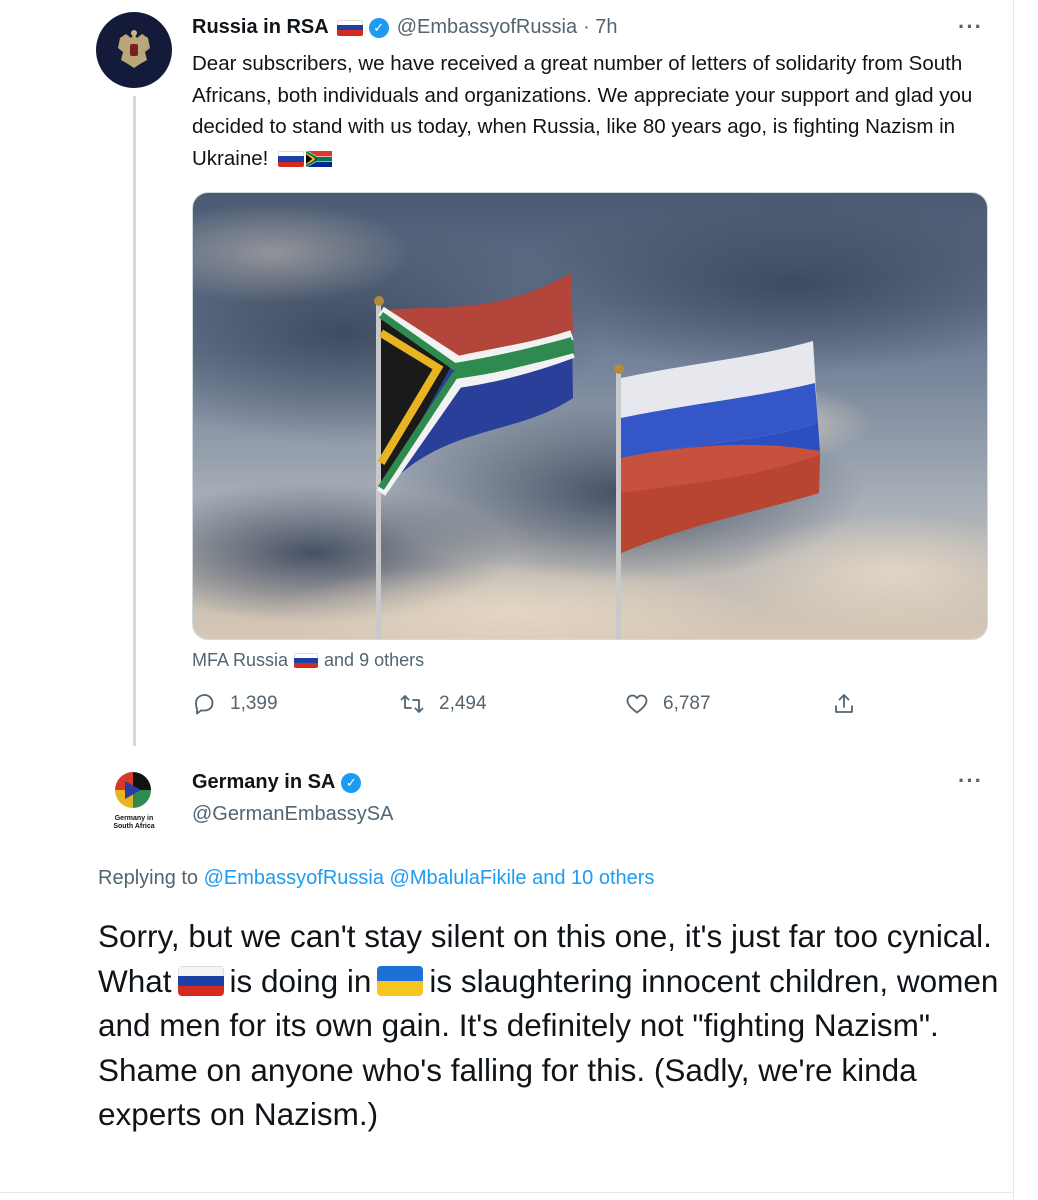  I want to click on tweet1-handle: @EmbassyofRussia, so click(487, 27).